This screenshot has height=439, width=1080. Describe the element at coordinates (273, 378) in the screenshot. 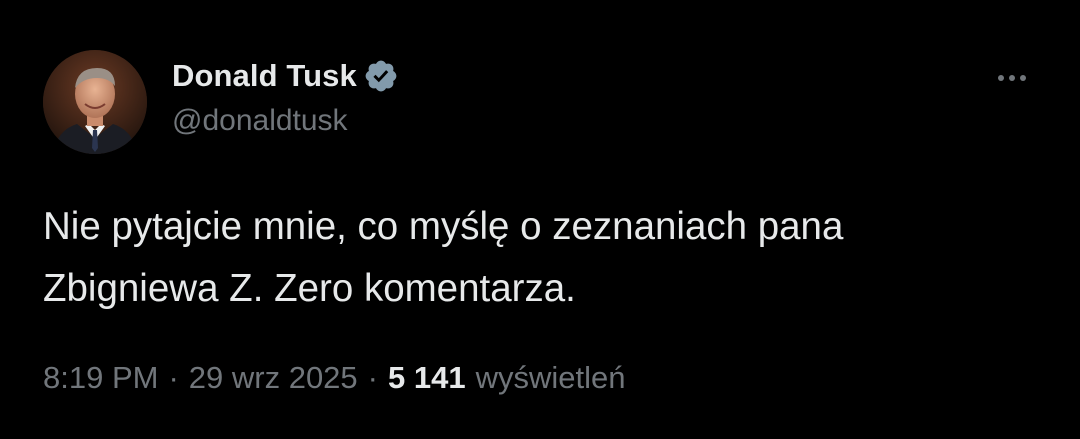

I see `tweet-date: 29 wrz 2025` at that location.